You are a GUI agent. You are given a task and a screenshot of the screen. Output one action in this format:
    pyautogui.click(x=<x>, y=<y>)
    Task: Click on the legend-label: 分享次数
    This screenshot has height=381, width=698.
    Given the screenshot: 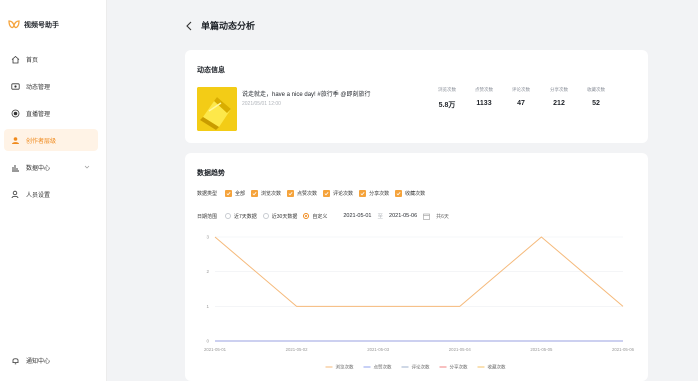 What is the action you would take?
    pyautogui.click(x=459, y=367)
    